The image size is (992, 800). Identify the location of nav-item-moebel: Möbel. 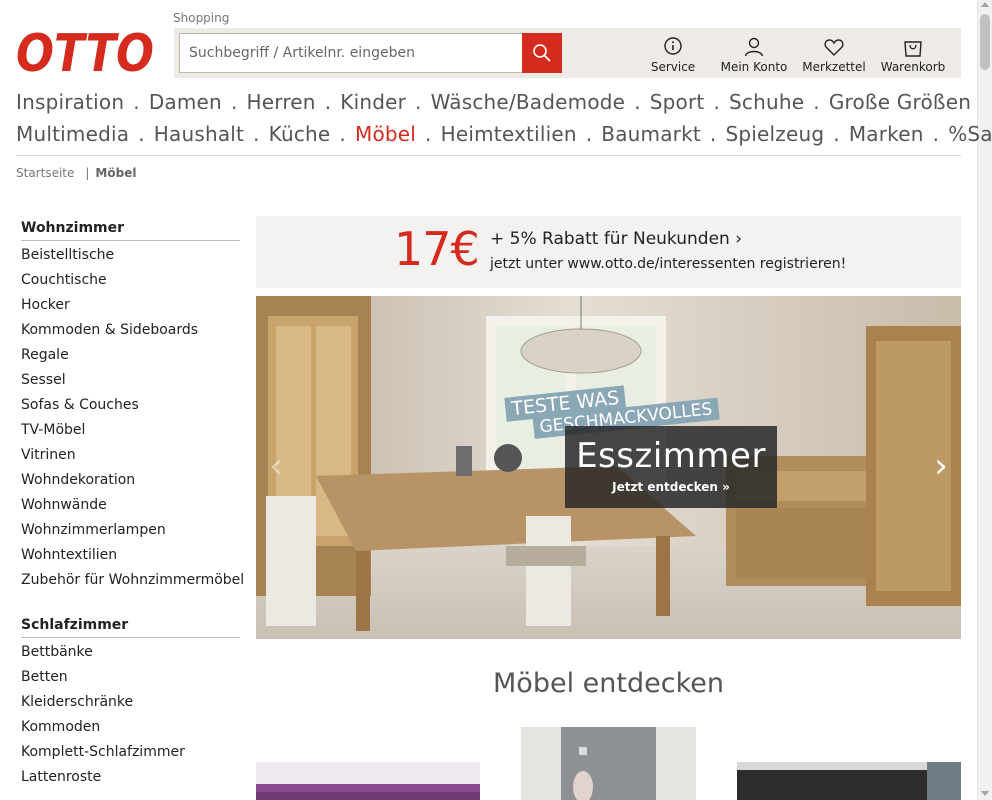
(385, 134).